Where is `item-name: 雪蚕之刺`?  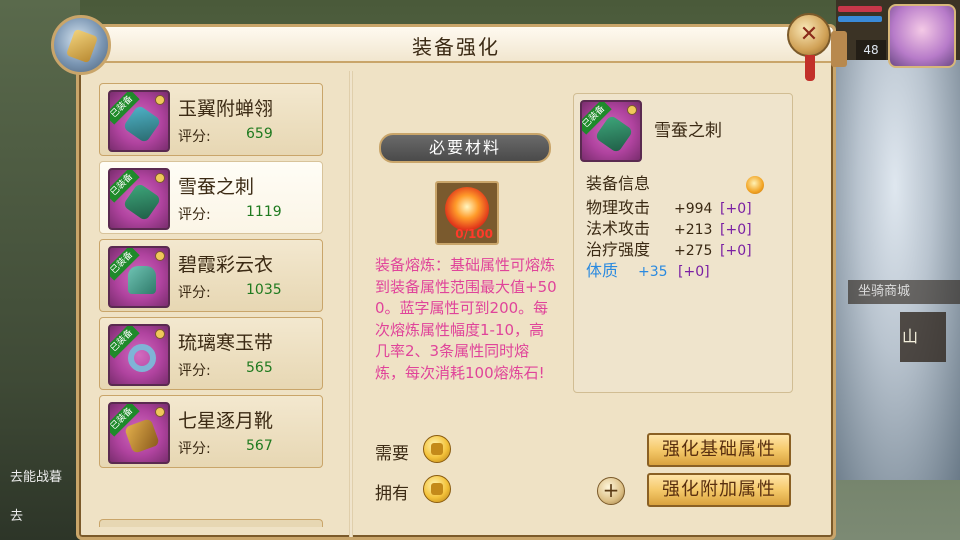
item-name: 雪蚕之刺 is located at coordinates (216, 187).